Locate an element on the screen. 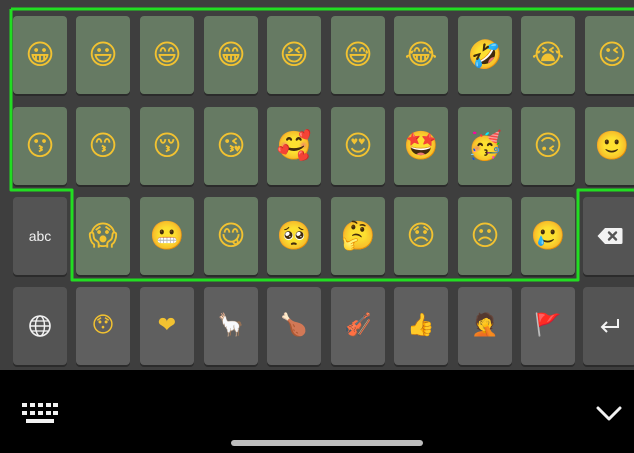  poultry-leg-icon: 🍗 is located at coordinates (294, 325).